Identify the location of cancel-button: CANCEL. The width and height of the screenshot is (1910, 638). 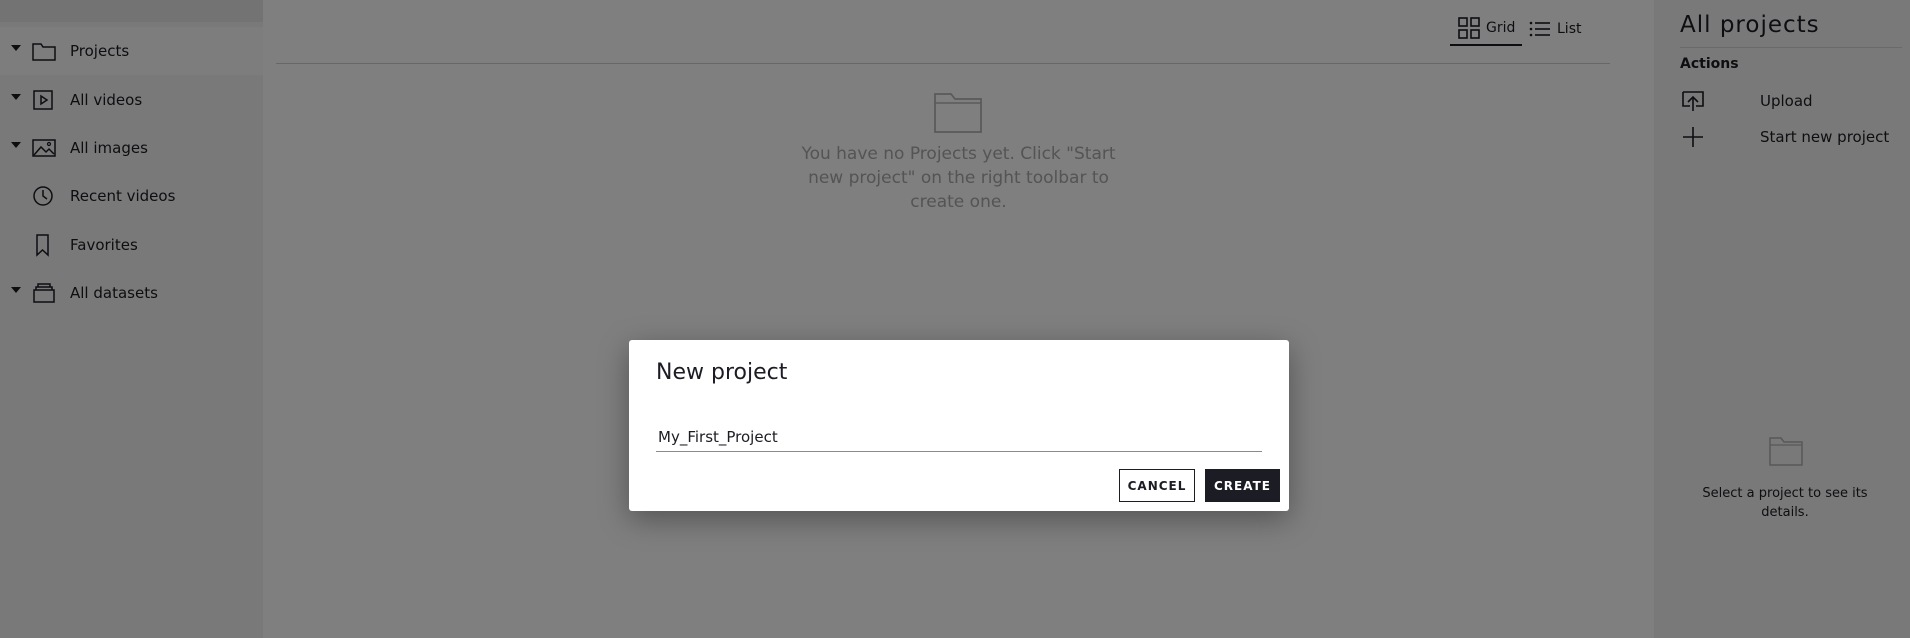
(1157, 485).